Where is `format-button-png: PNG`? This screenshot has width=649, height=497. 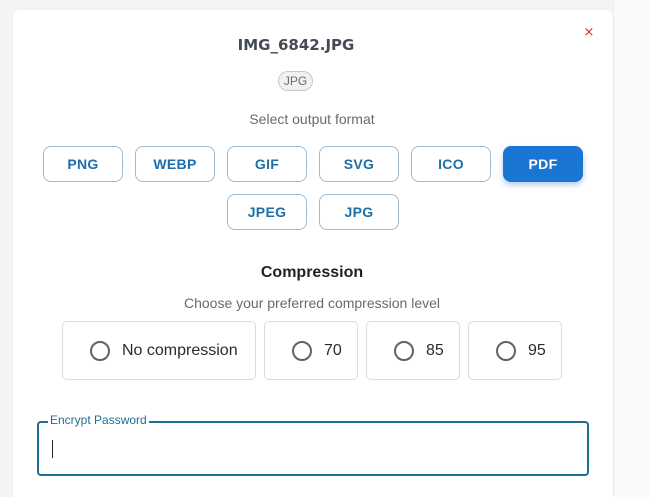 format-button-png: PNG is located at coordinates (83, 164).